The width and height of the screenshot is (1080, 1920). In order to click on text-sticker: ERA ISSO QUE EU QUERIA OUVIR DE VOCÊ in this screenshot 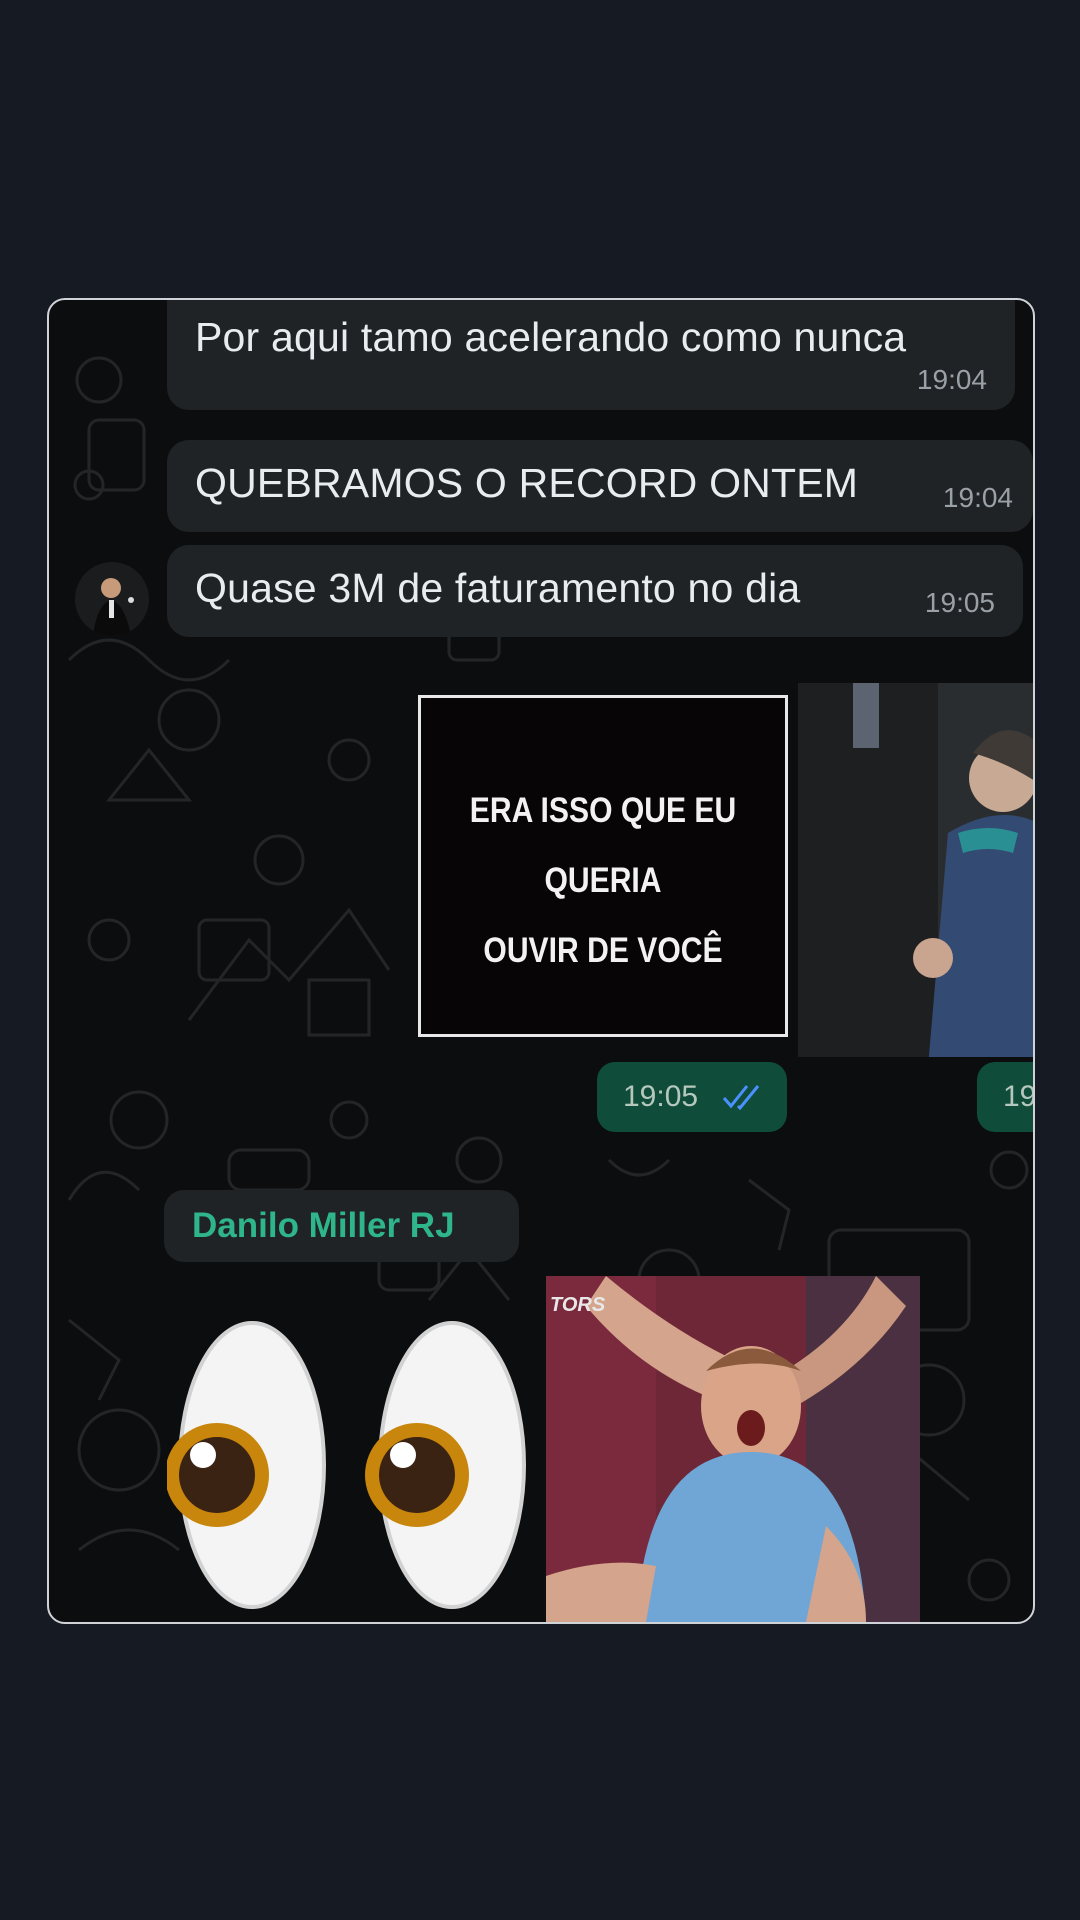, I will do `click(603, 866)`.